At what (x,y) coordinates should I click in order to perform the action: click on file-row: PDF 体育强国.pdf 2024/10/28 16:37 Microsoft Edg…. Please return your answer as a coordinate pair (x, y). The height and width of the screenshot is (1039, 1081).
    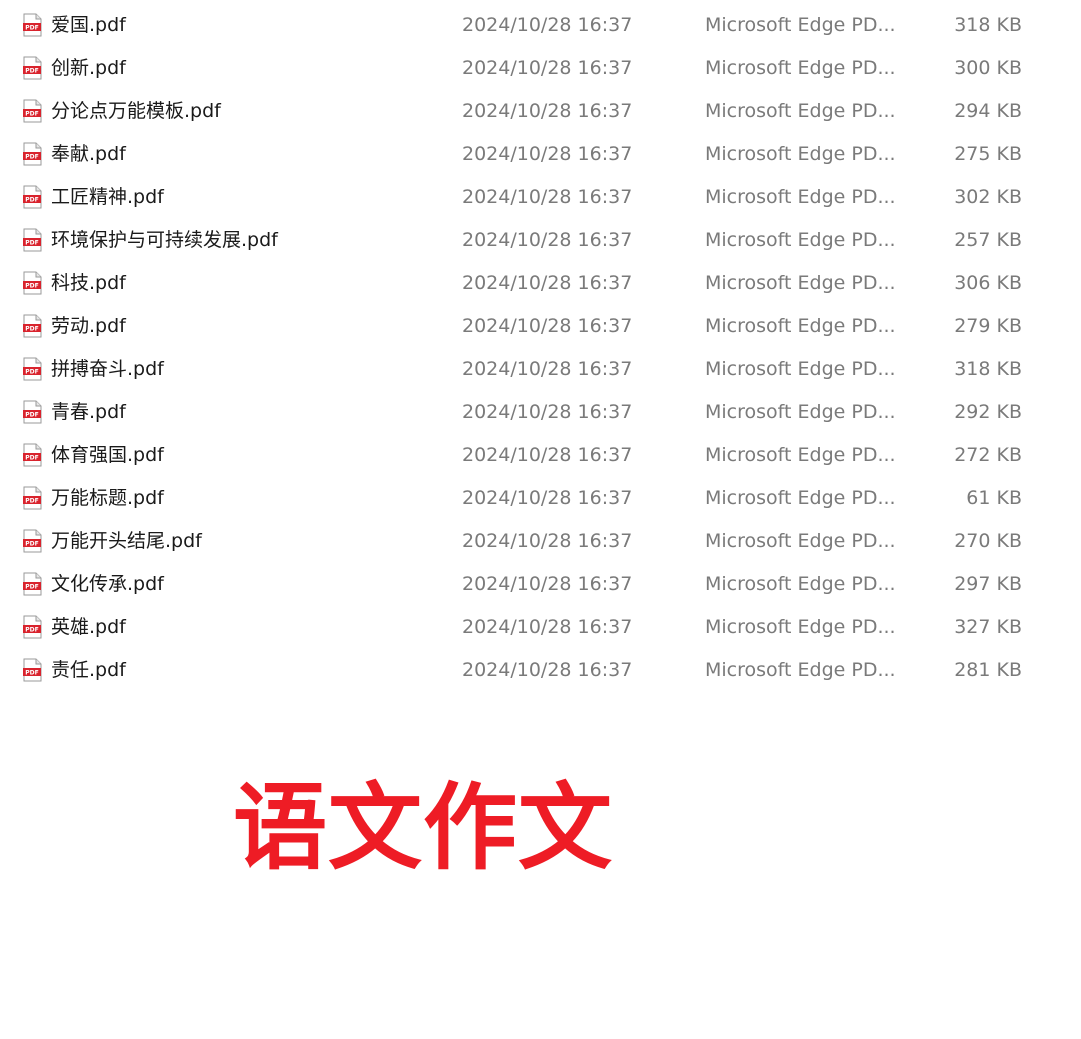
    Looking at the image, I should click on (540, 467).